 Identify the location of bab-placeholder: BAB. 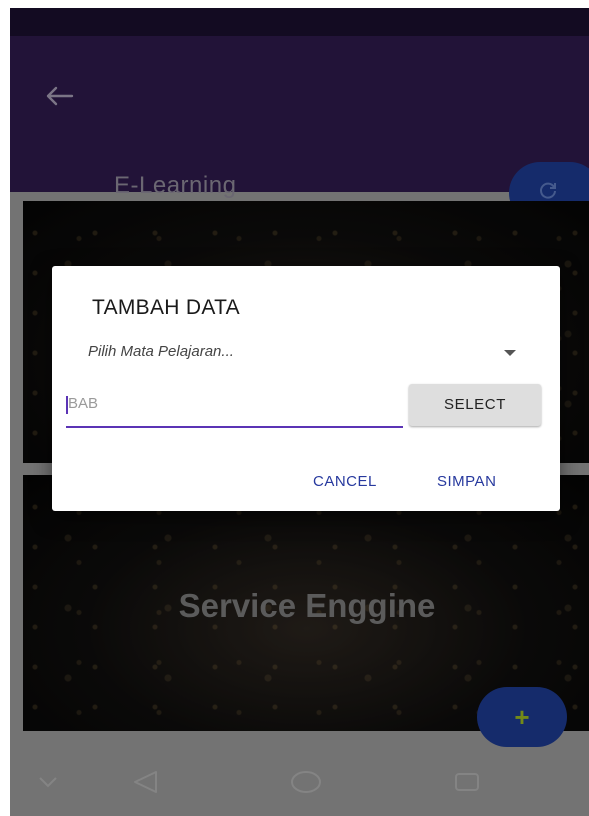
(83, 403).